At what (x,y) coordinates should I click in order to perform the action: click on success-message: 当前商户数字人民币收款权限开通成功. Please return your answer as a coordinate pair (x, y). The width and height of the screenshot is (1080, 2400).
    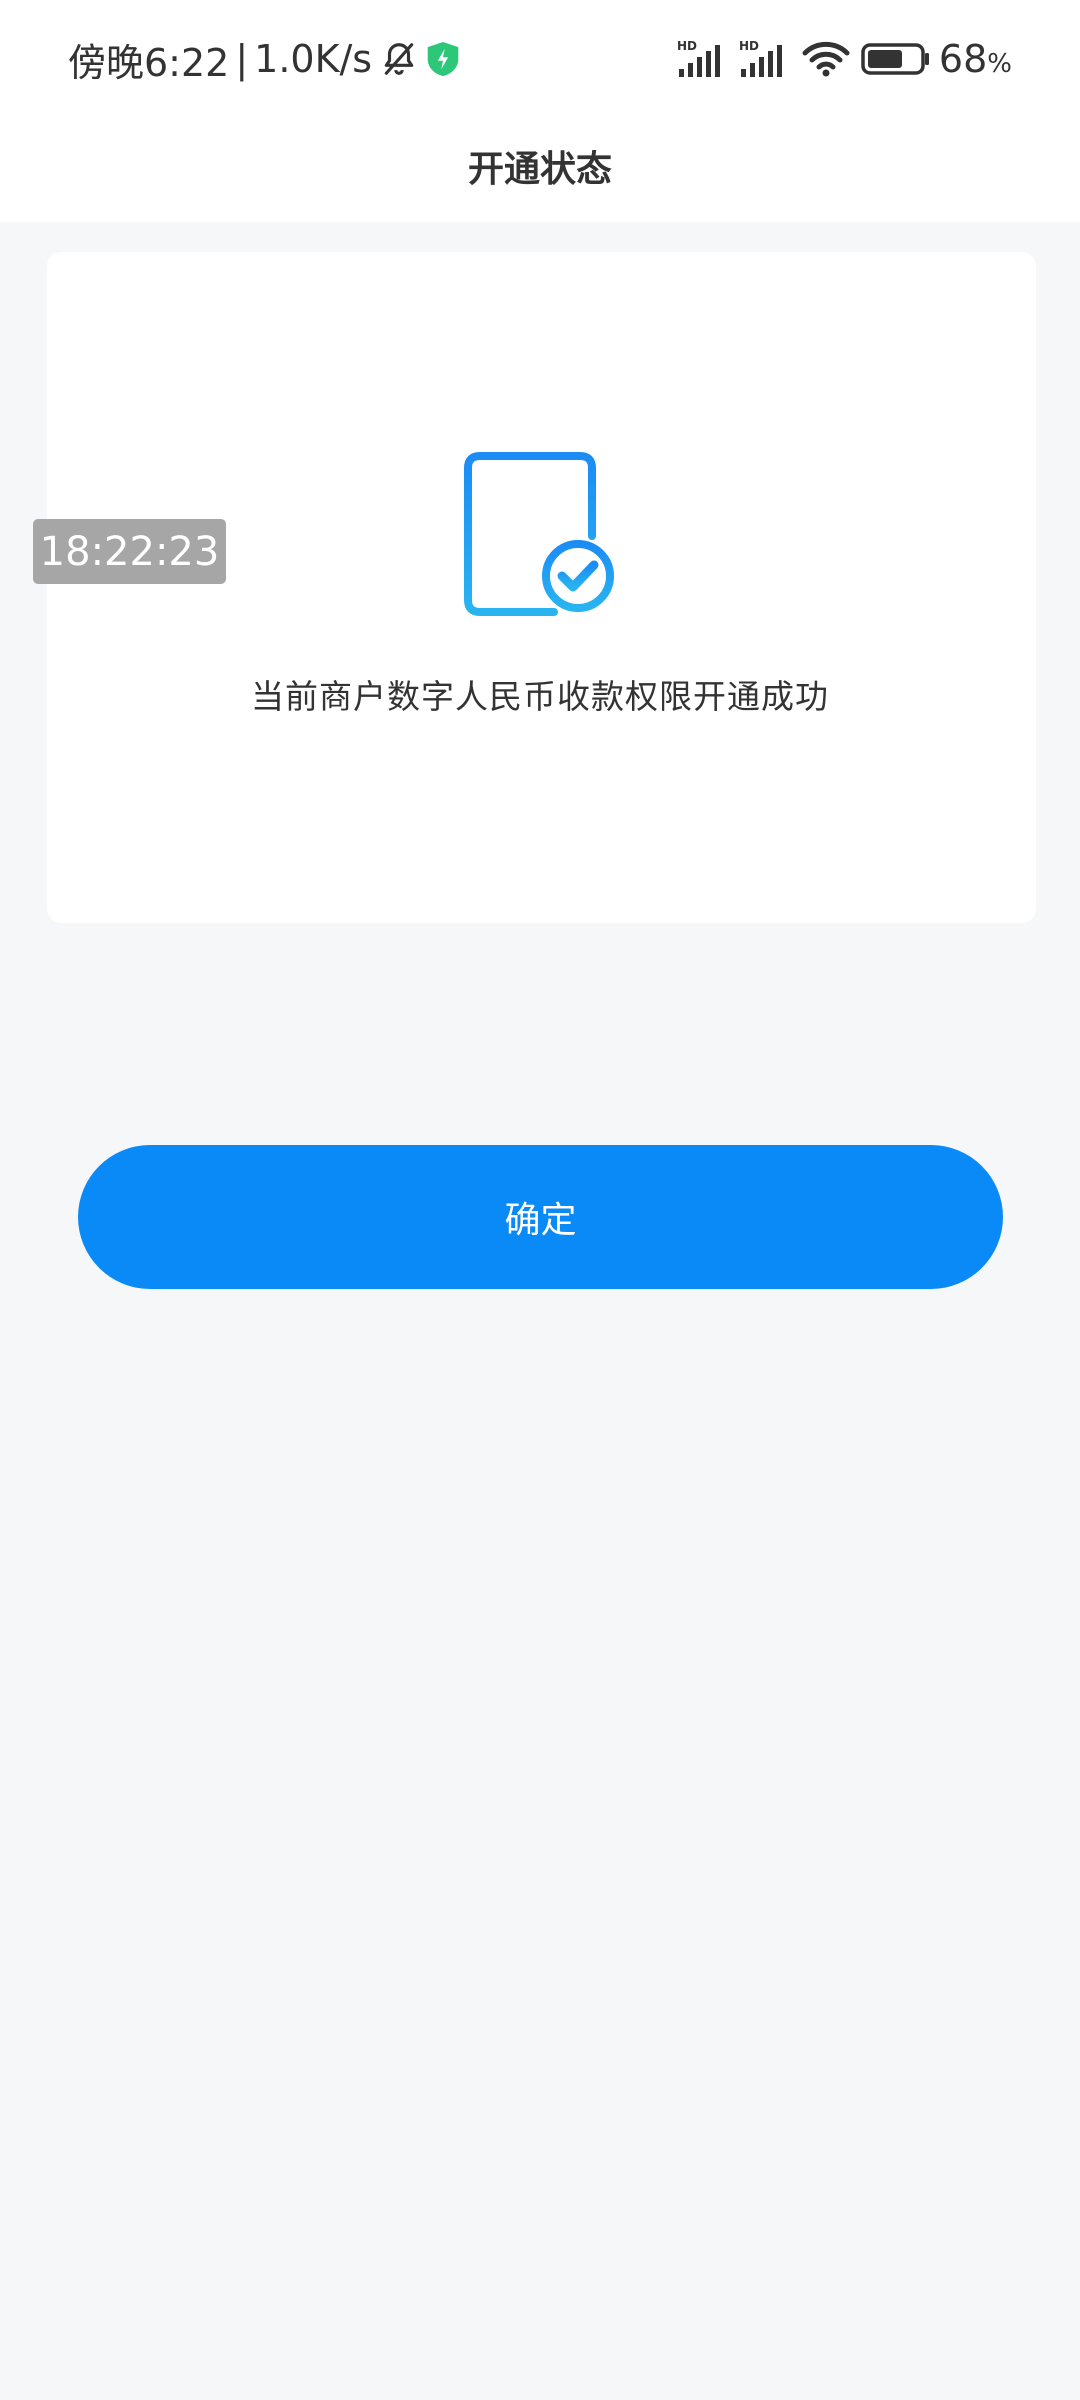
    Looking at the image, I should click on (540, 696).